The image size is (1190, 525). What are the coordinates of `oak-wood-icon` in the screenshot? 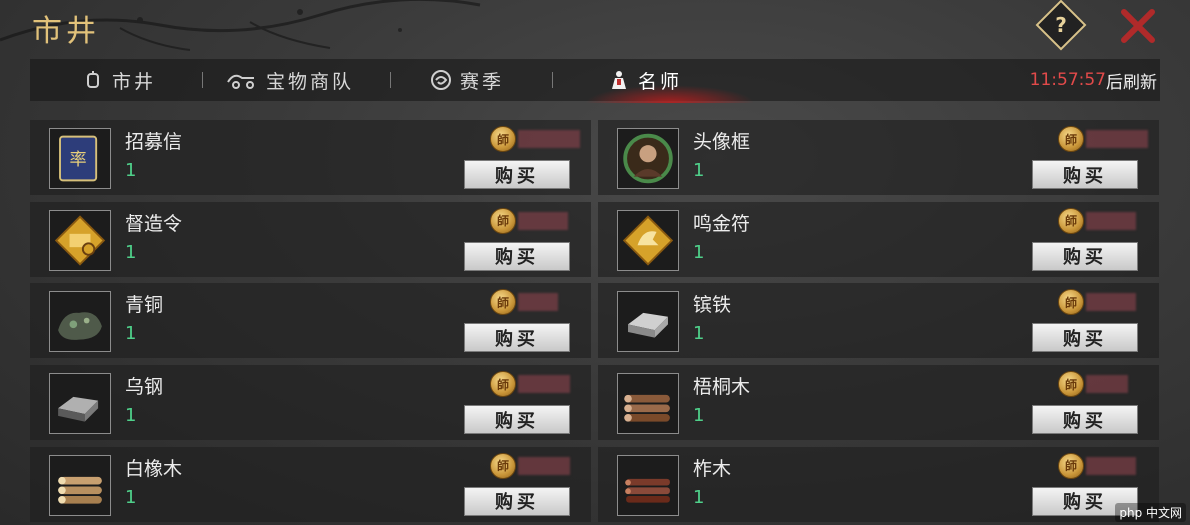 It's located at (648, 485).